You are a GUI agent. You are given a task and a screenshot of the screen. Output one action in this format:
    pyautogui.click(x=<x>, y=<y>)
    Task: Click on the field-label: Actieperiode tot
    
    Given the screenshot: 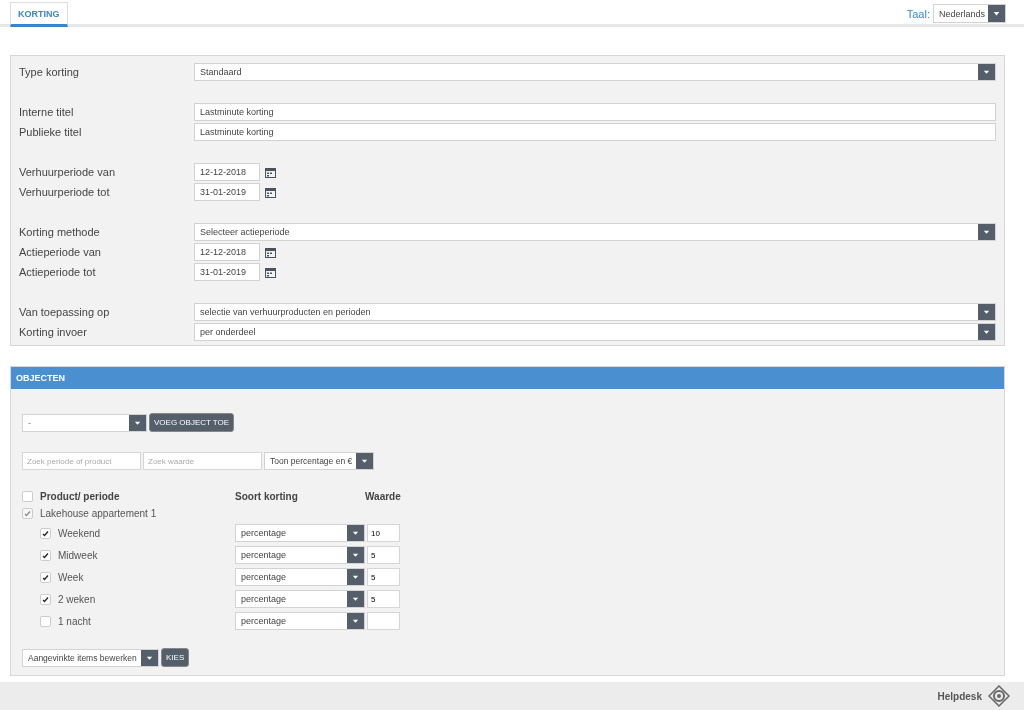 What is the action you would take?
    pyautogui.click(x=58, y=272)
    